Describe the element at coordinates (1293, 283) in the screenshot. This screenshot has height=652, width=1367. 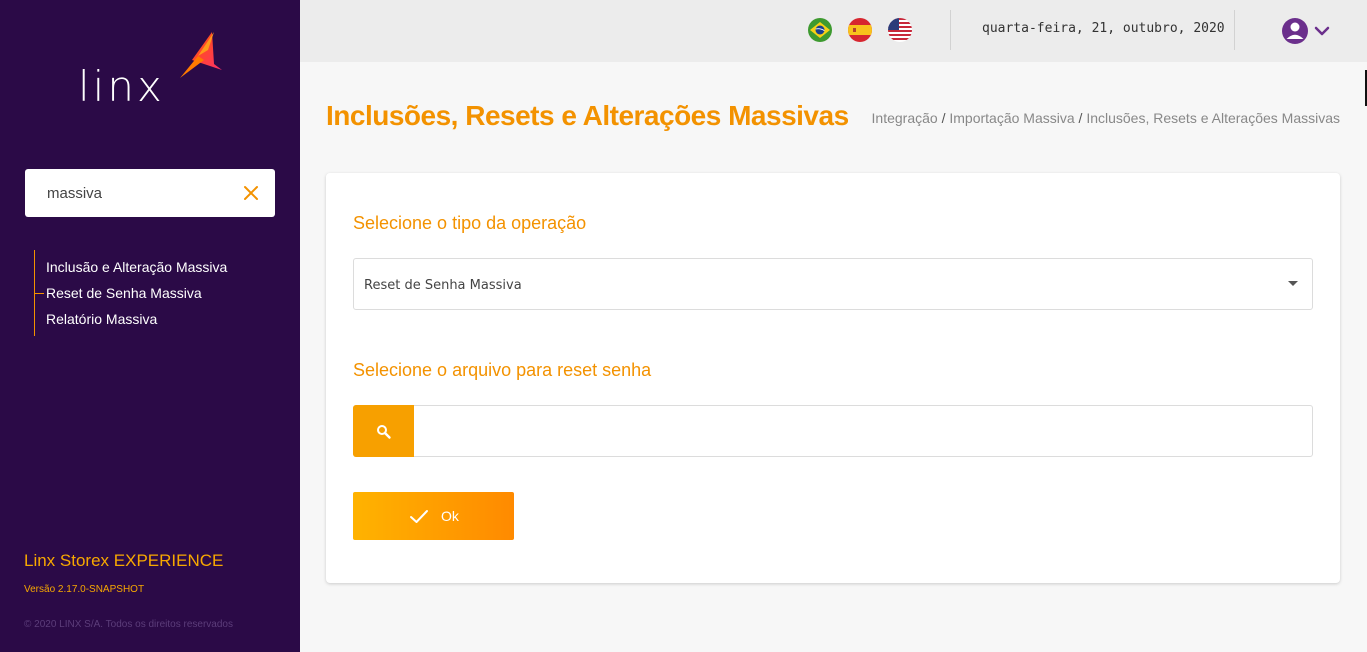
I see `caret-down-icon` at that location.